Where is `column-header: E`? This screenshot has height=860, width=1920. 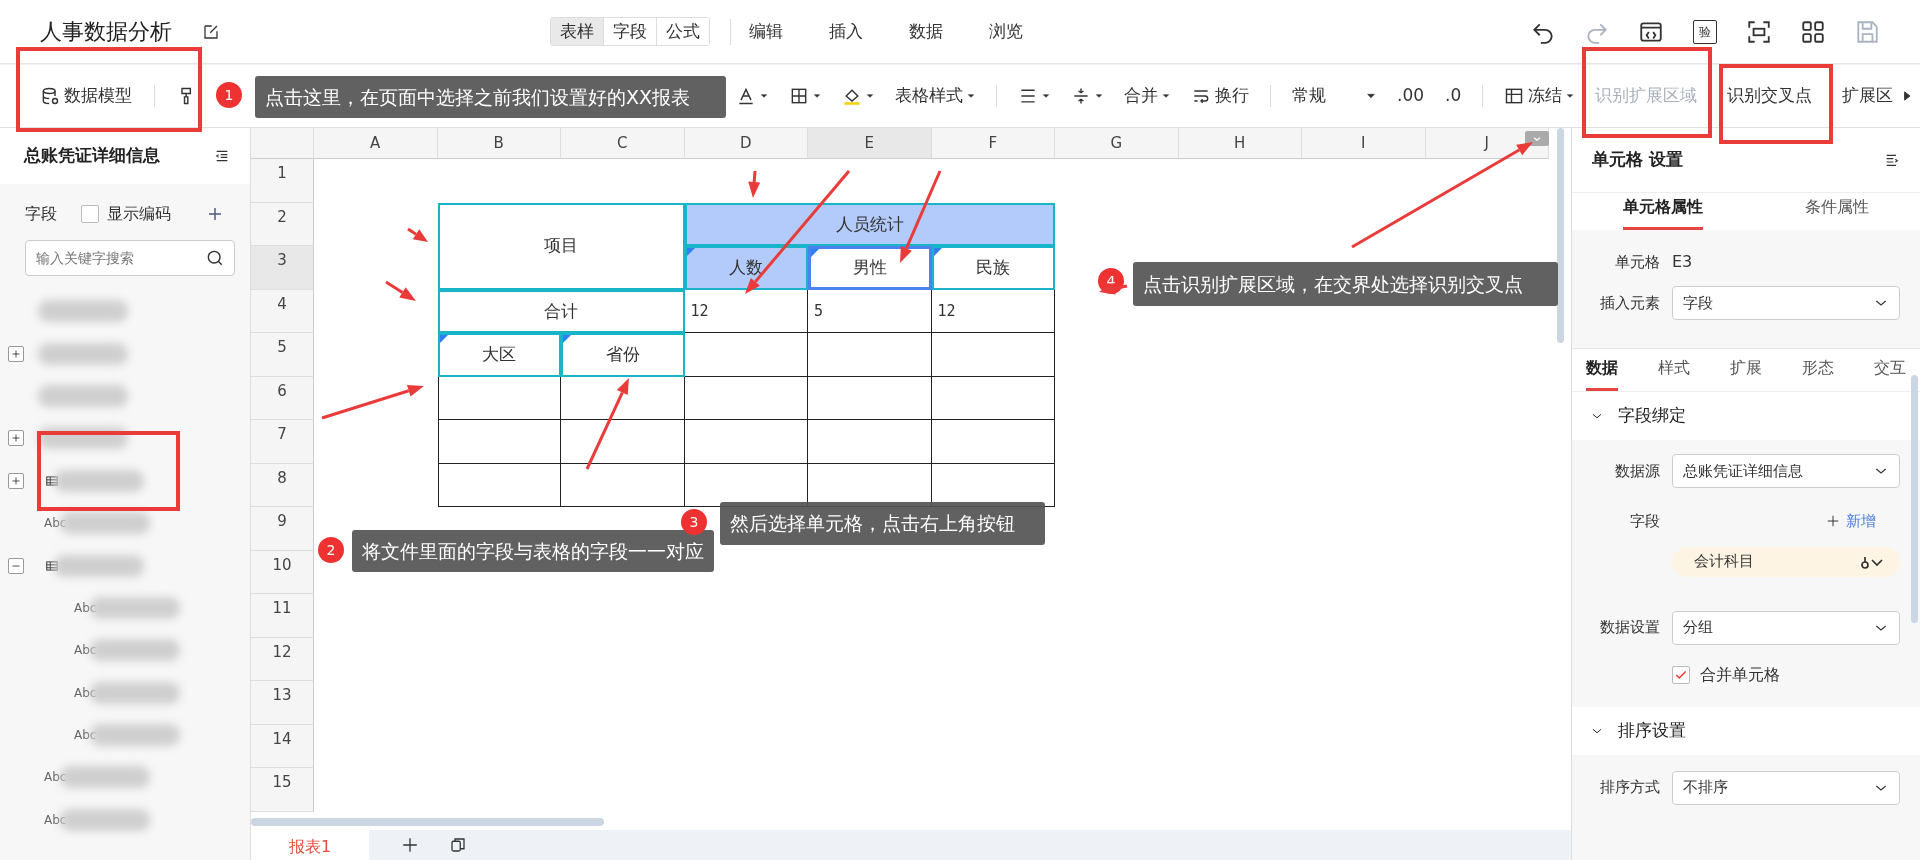 column-header: E is located at coordinates (870, 143).